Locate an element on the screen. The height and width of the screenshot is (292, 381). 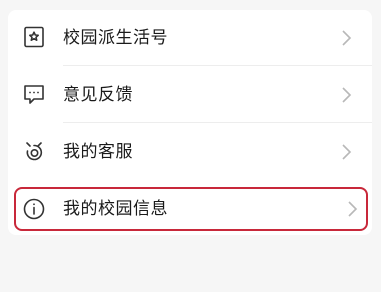
menu-item-label: 我的客服 is located at coordinates (98, 152).